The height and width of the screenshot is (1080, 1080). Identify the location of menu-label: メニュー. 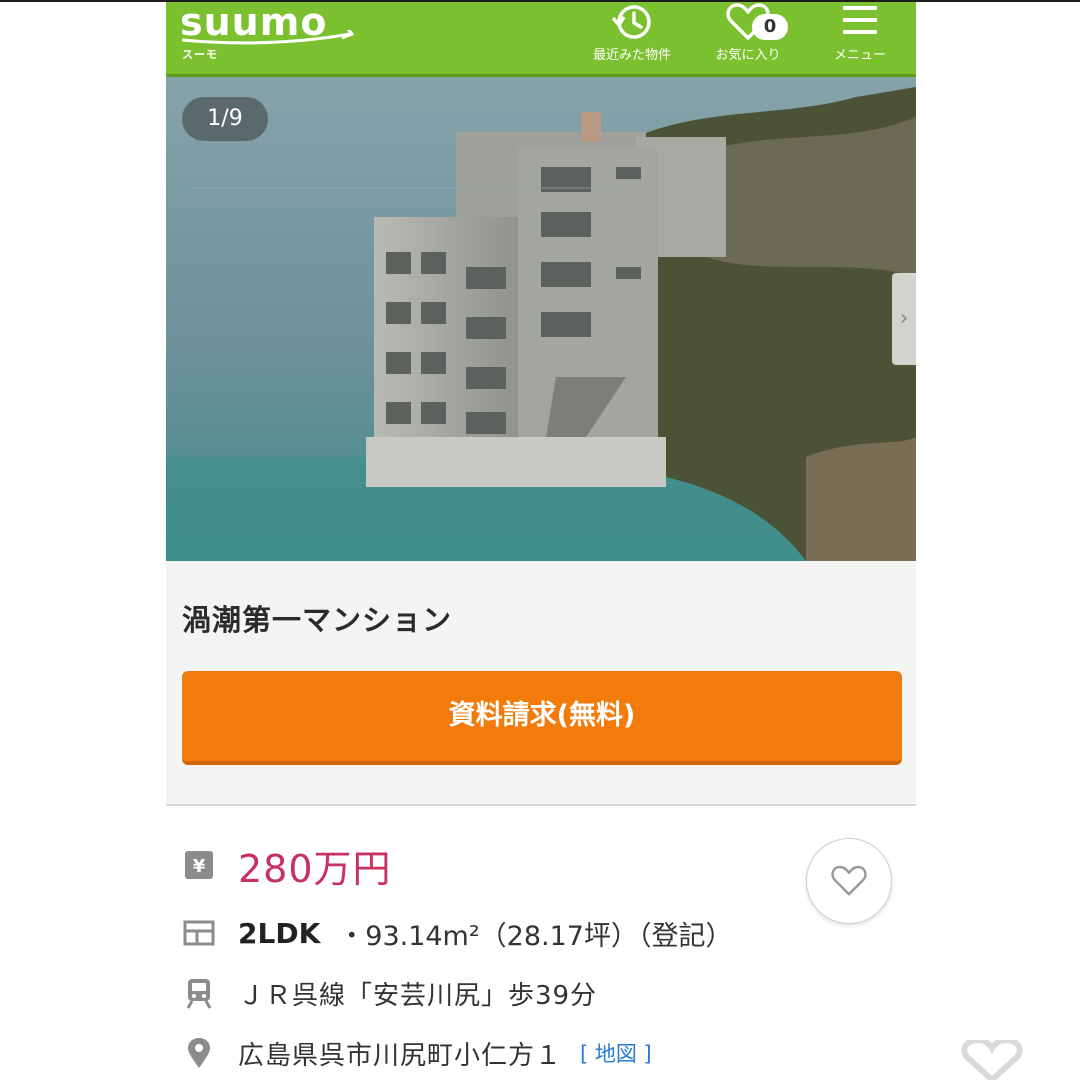
(859, 55).